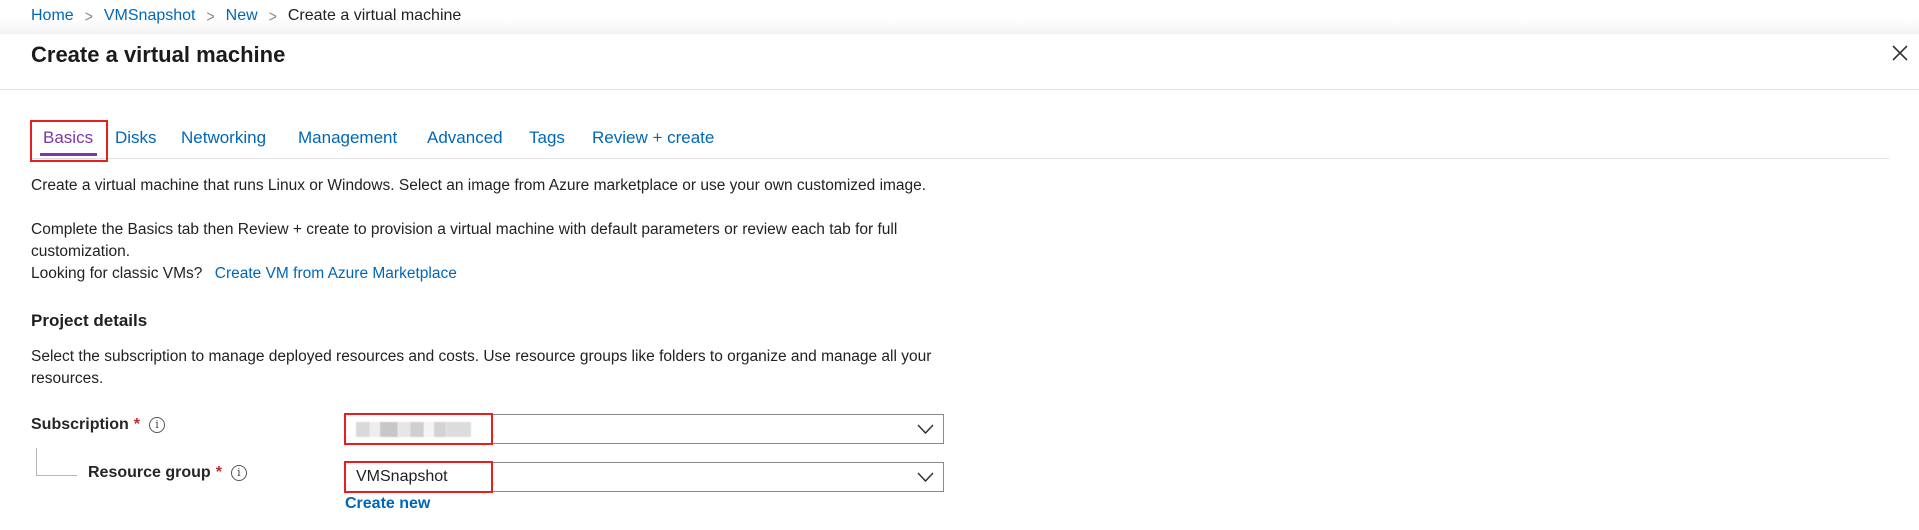  What do you see at coordinates (158, 54) in the screenshot?
I see `page-title: Create a virtual machine` at bounding box center [158, 54].